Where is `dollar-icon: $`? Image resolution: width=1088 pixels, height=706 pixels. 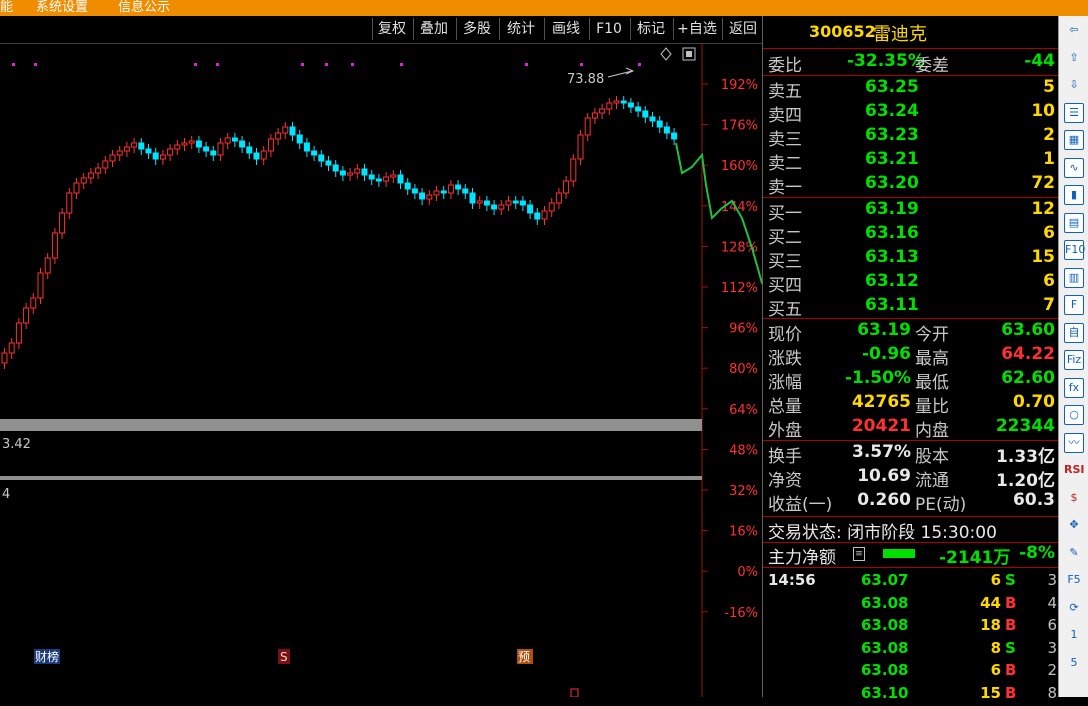 dollar-icon: $ is located at coordinates (1074, 498).